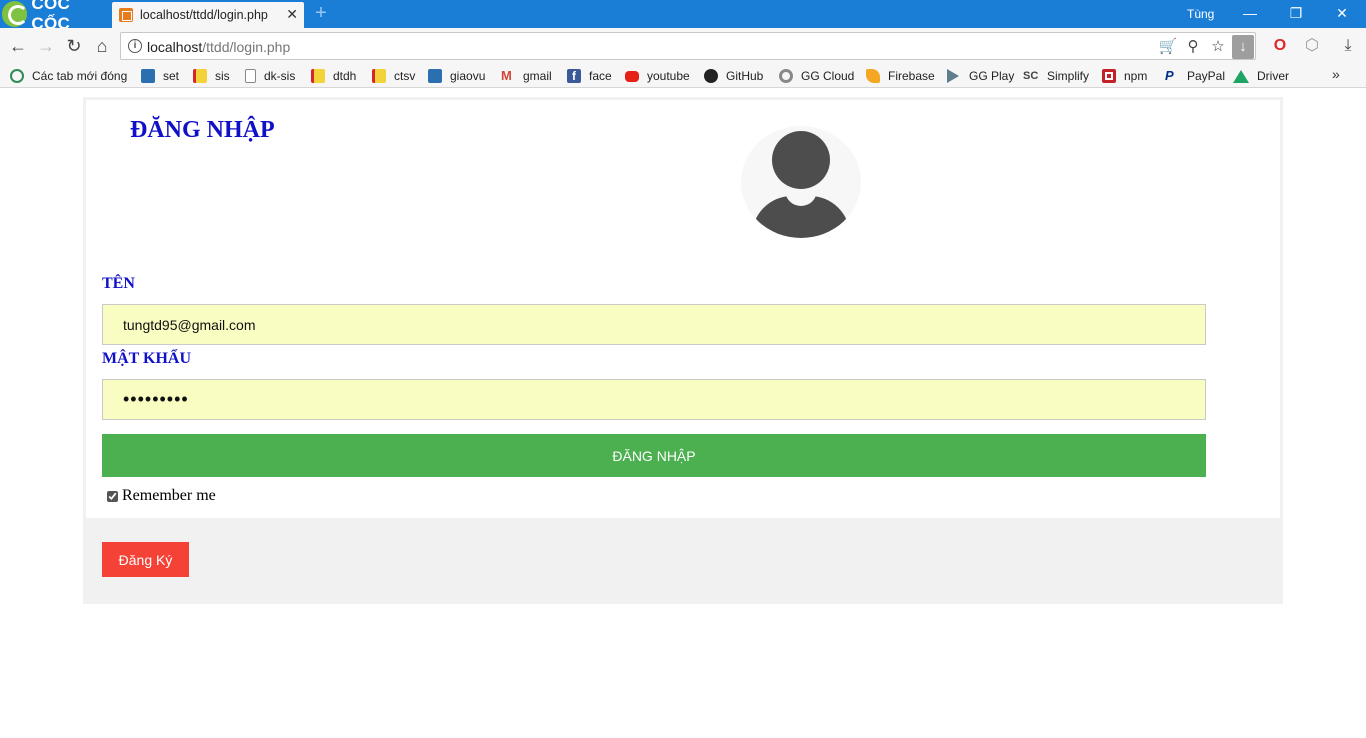 Image resolution: width=1366 pixels, height=738 pixels. Describe the element at coordinates (160, 76) in the screenshot. I see `bookmark-set: set` at that location.